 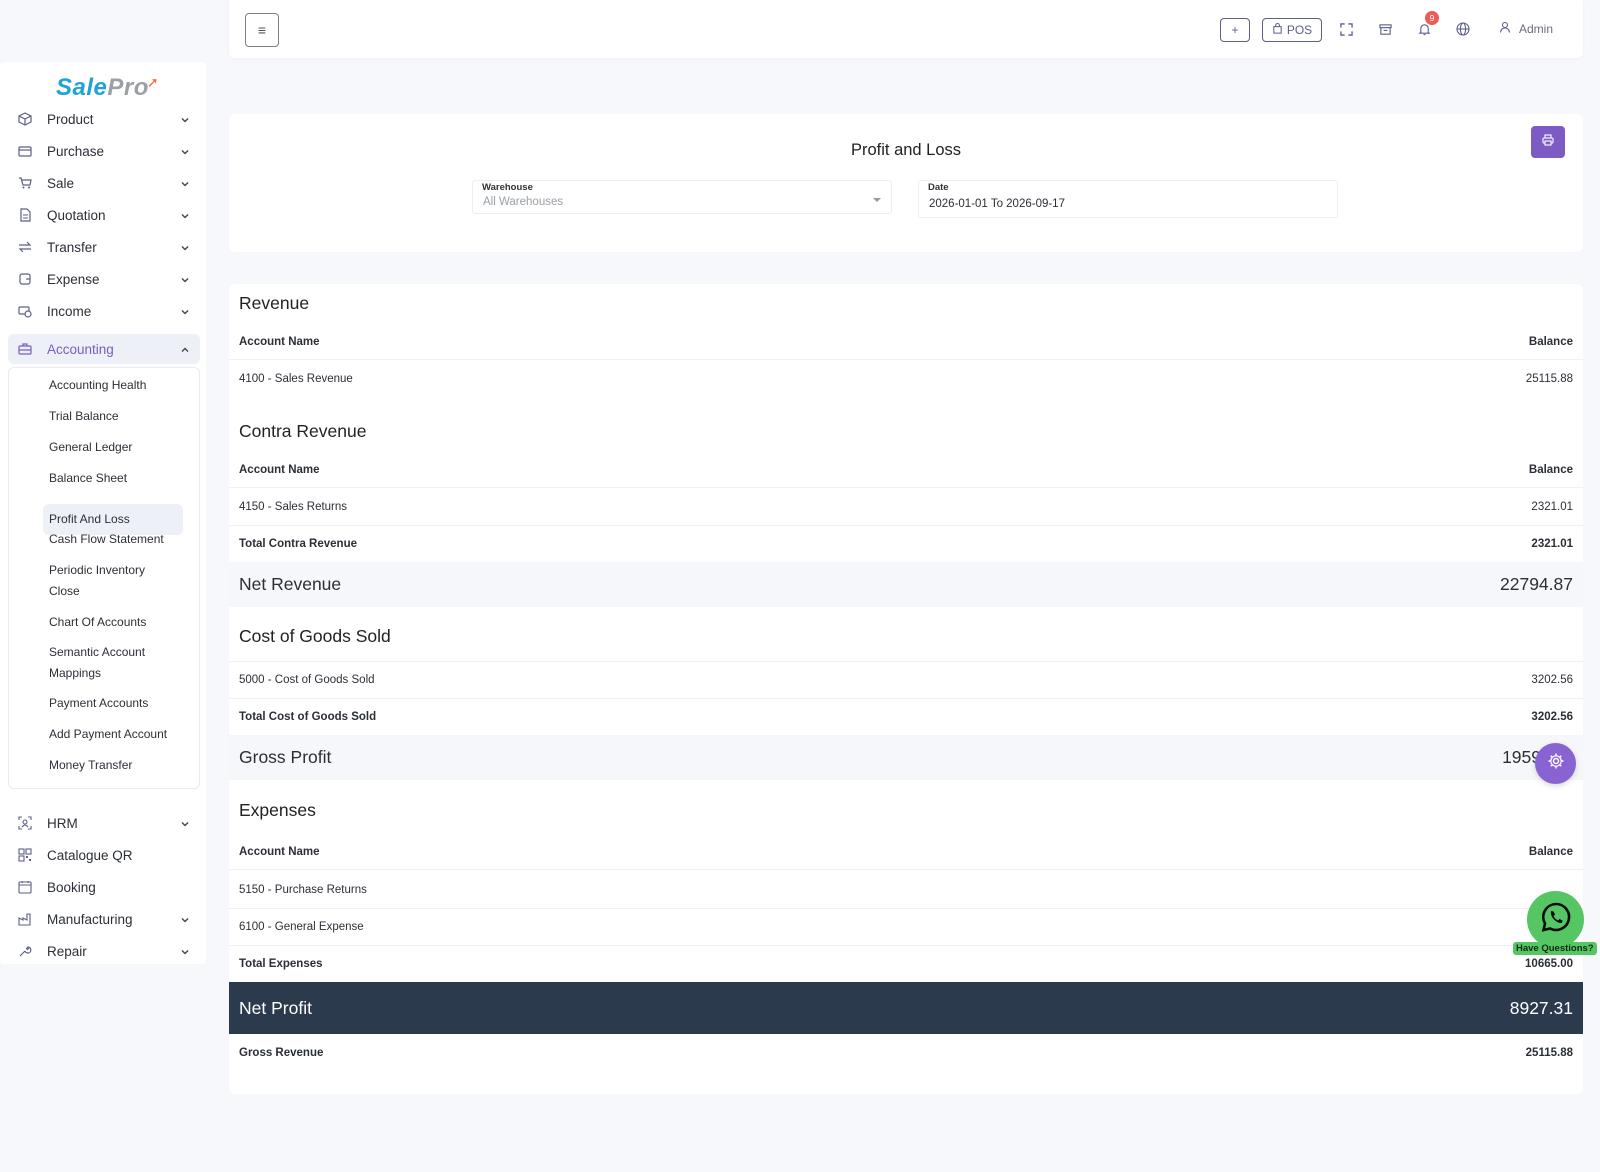 I want to click on total-row: Total Contra Revenue 2321.01, so click(x=906, y=543).